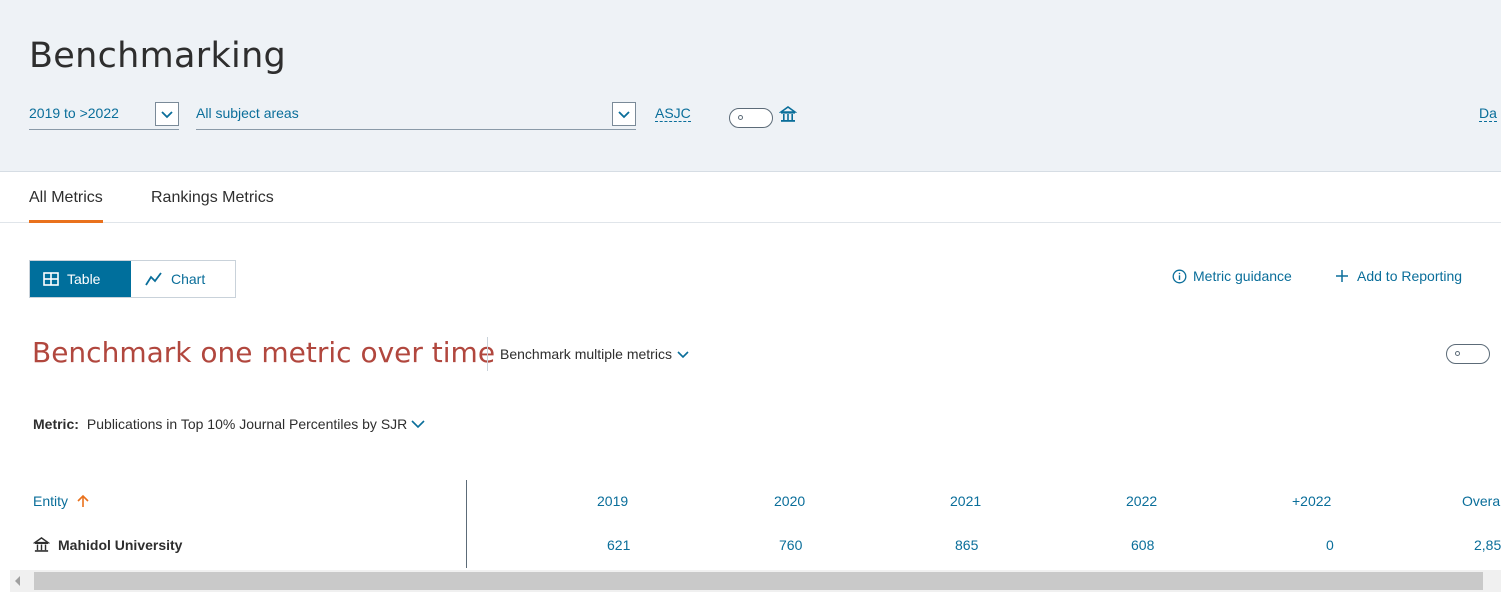  Describe the element at coordinates (1142, 545) in the screenshot. I see `cell-2022: 608` at that location.